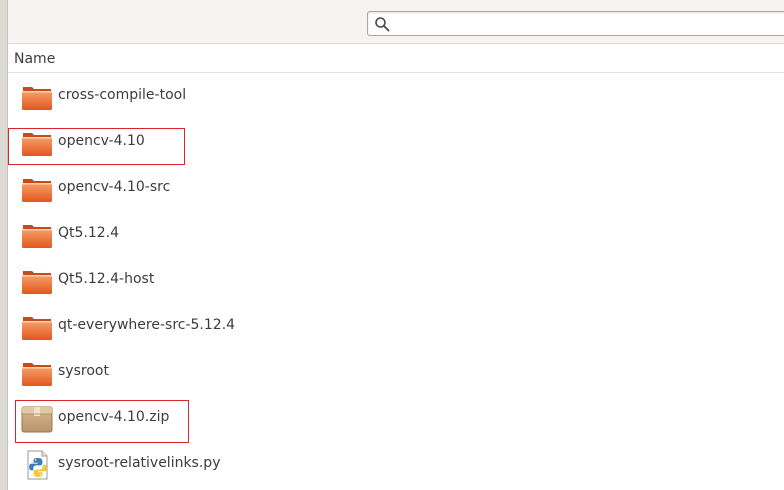 This screenshot has width=784, height=490. What do you see at coordinates (396, 418) in the screenshot?
I see `list-item: opencv-4.10.zip` at bounding box center [396, 418].